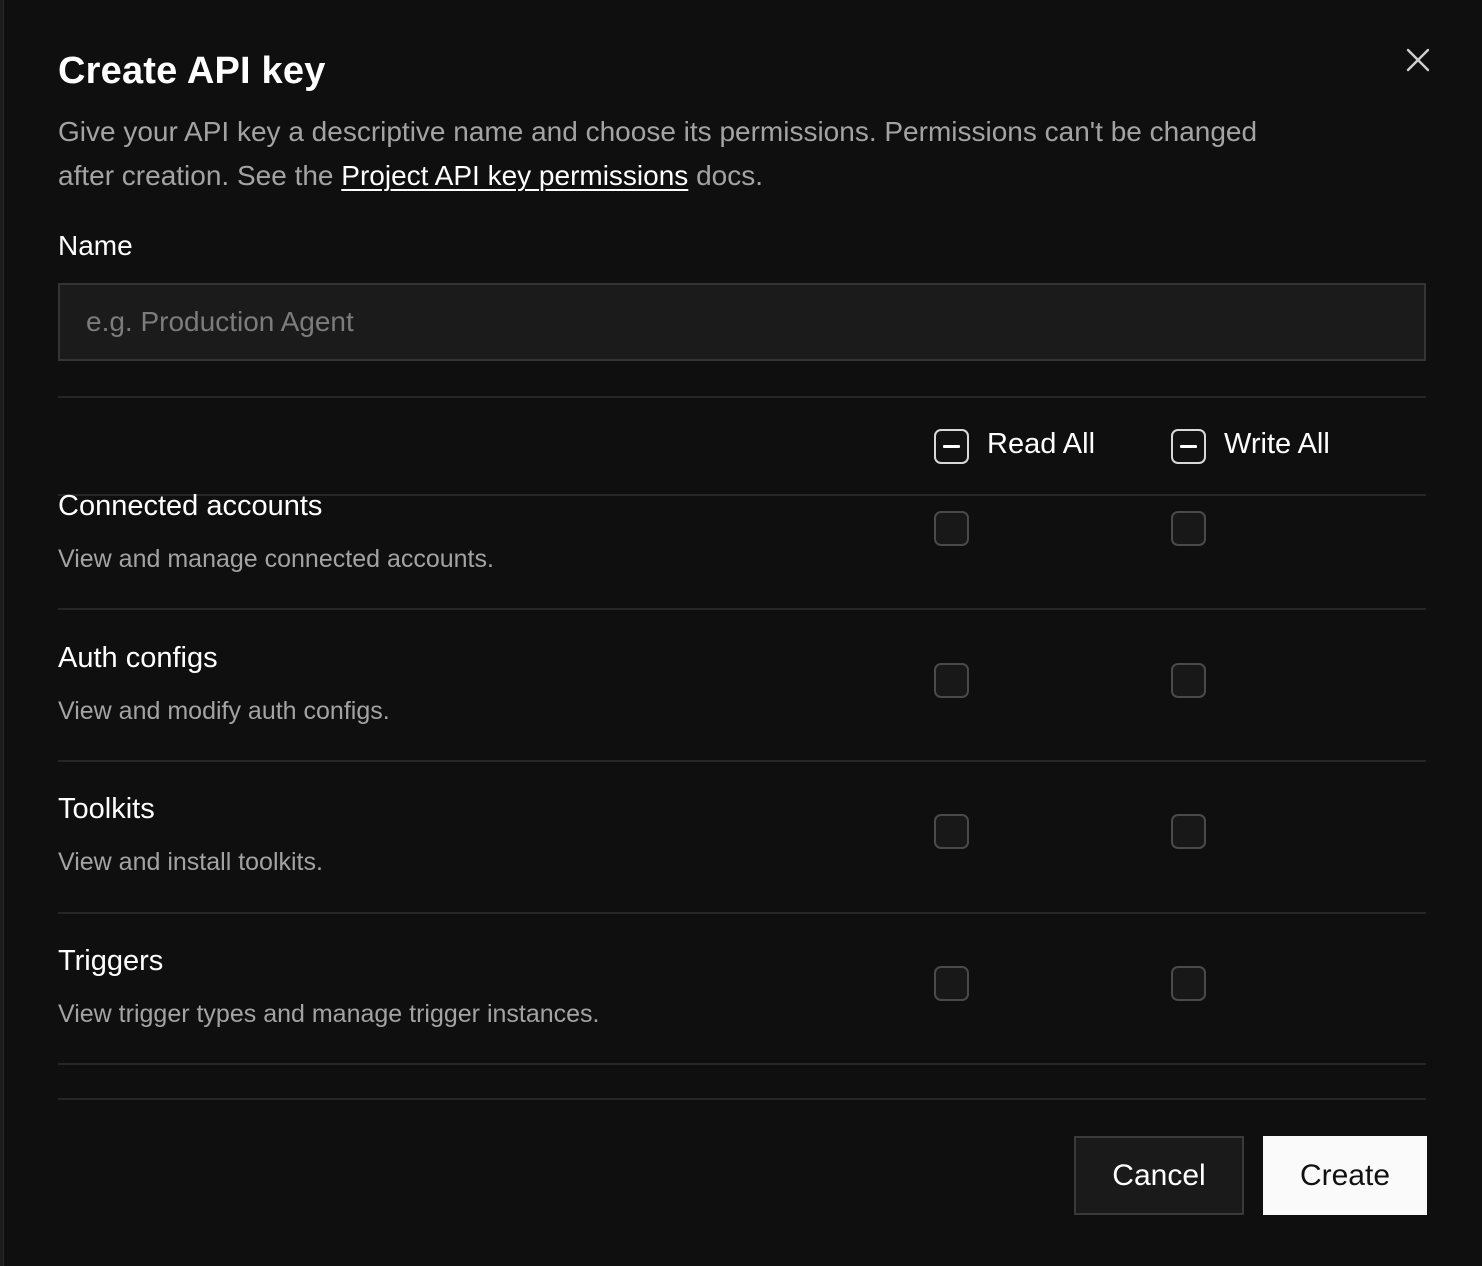 Image resolution: width=1482 pixels, height=1266 pixels. What do you see at coordinates (951, 983) in the screenshot?
I see `read-checkbox-triggers` at bounding box center [951, 983].